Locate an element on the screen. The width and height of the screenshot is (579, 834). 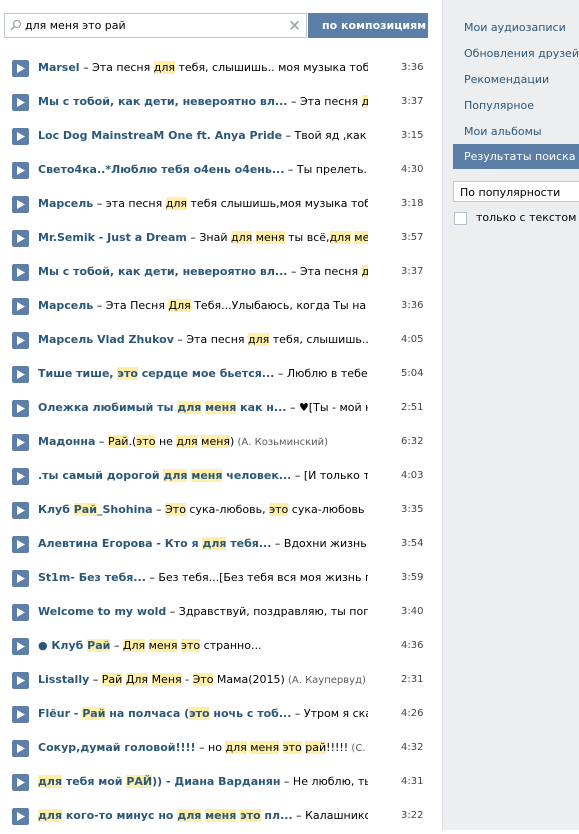
sidebar-item-popular: Популярное is located at coordinates (499, 105).